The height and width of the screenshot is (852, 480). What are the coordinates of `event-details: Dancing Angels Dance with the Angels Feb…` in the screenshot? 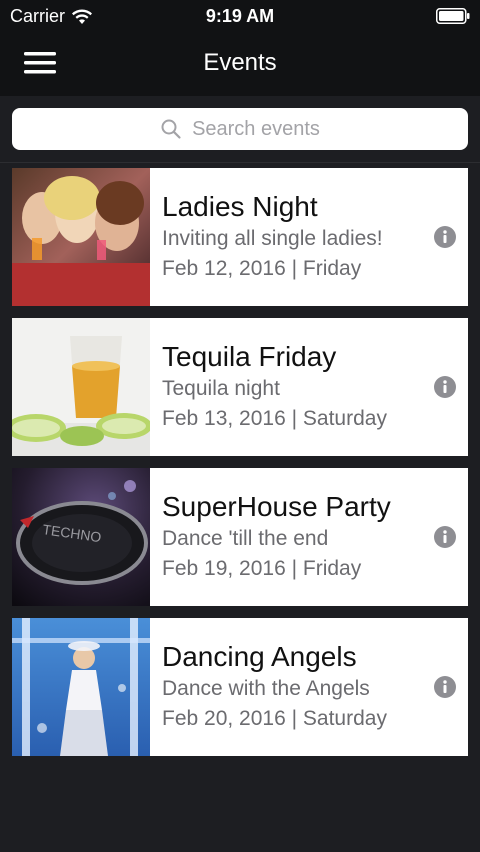 It's located at (292, 687).